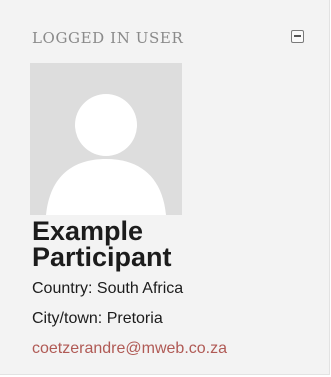  Describe the element at coordinates (108, 288) in the screenshot. I see `user-country: Country: South Africa` at that location.